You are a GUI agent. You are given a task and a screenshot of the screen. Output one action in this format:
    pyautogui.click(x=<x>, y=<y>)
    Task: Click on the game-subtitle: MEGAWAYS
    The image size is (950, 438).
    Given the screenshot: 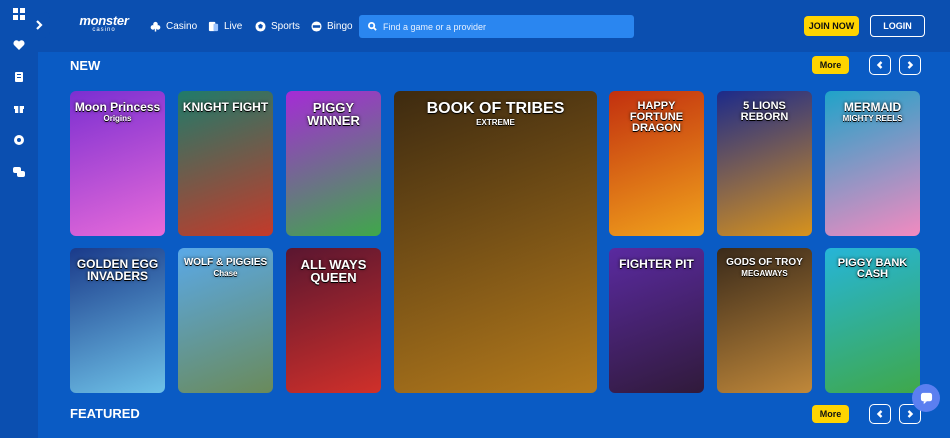 What is the action you would take?
    pyautogui.click(x=764, y=273)
    